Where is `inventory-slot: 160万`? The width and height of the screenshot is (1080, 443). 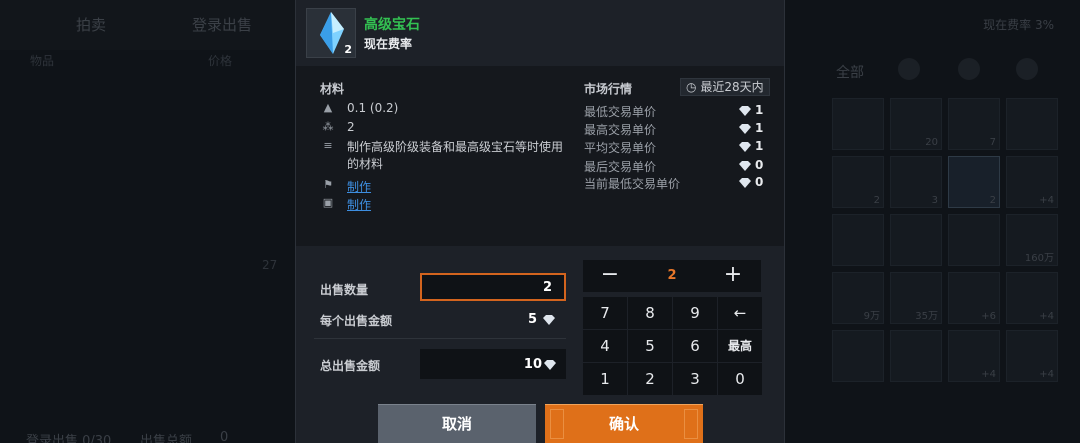
inventory-slot: 160万 is located at coordinates (1032, 240).